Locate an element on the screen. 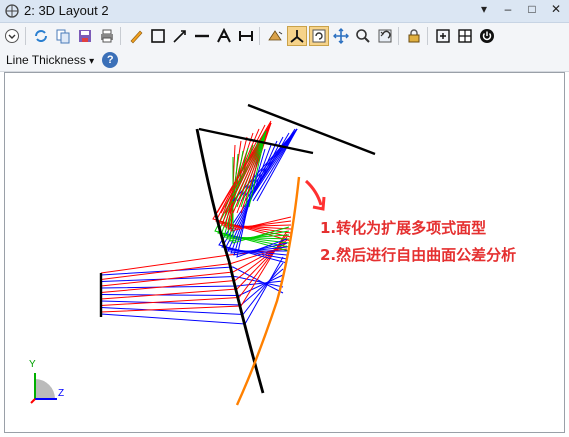 The image size is (569, 437). main-toolbar is located at coordinates (284, 36).